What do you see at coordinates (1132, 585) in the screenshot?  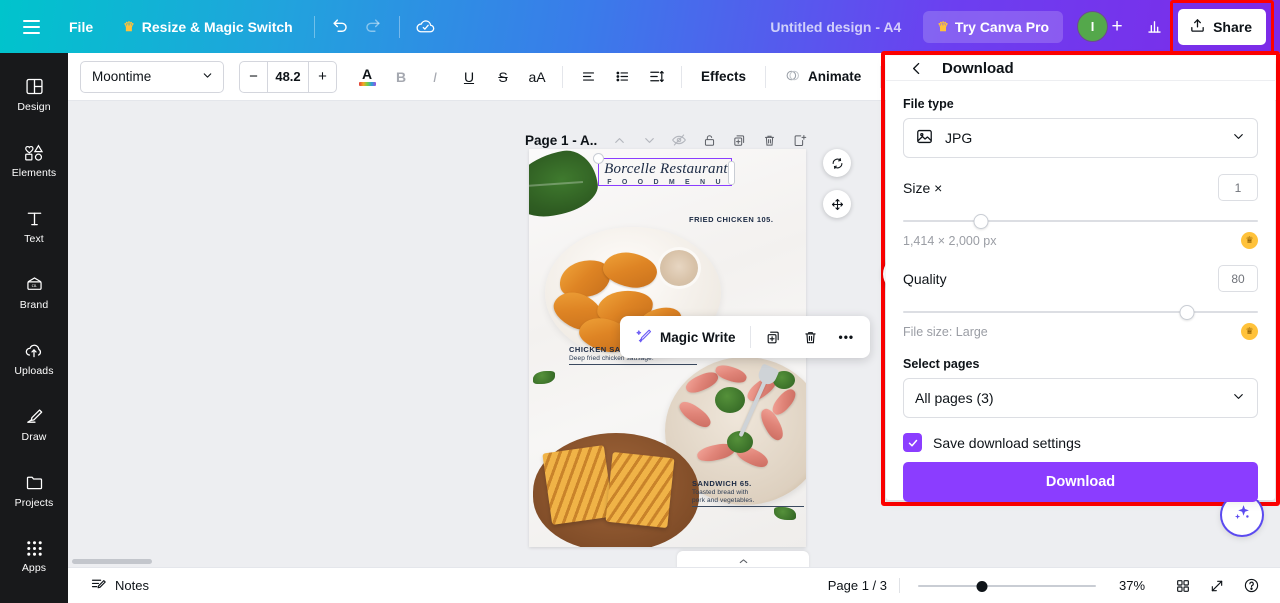 I see `zoom-level: 37%` at bounding box center [1132, 585].